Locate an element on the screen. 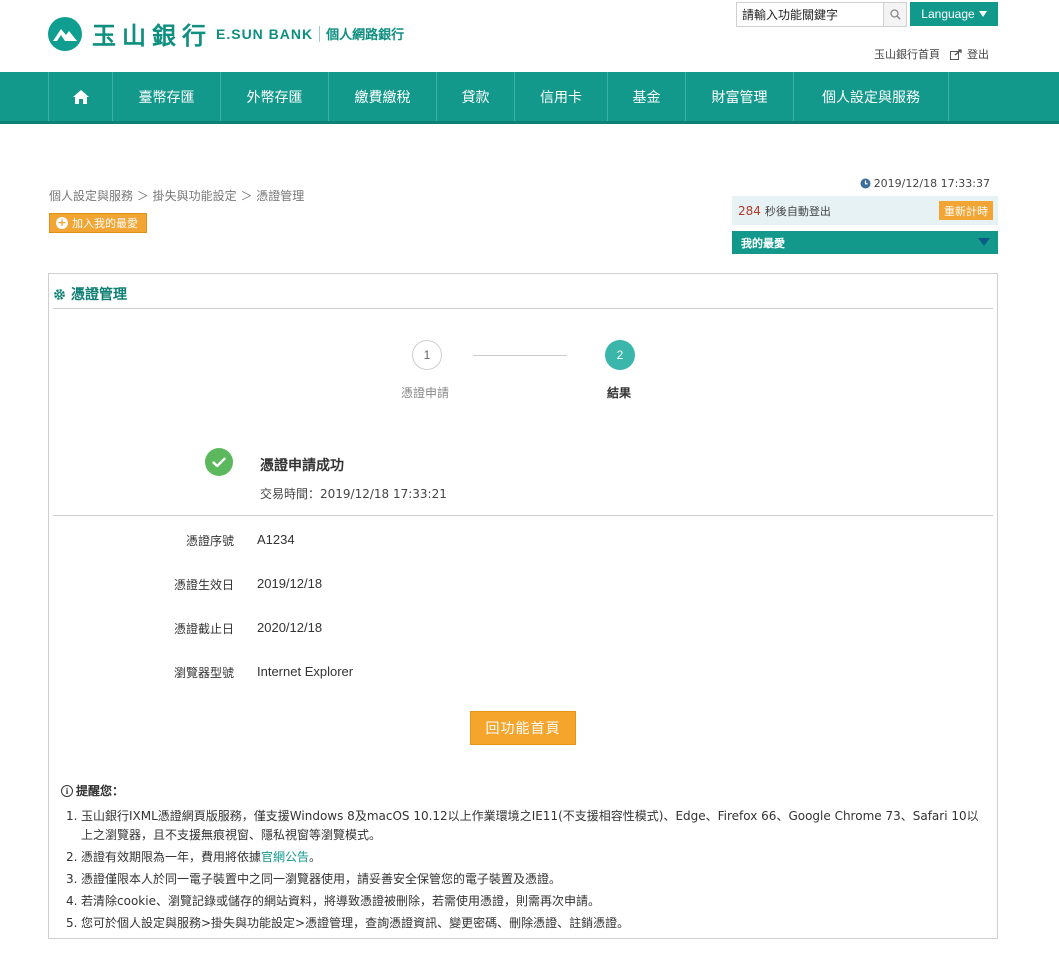 This screenshot has height=958, width=1059. success-title: 憑證申請成功 is located at coordinates (302, 466).